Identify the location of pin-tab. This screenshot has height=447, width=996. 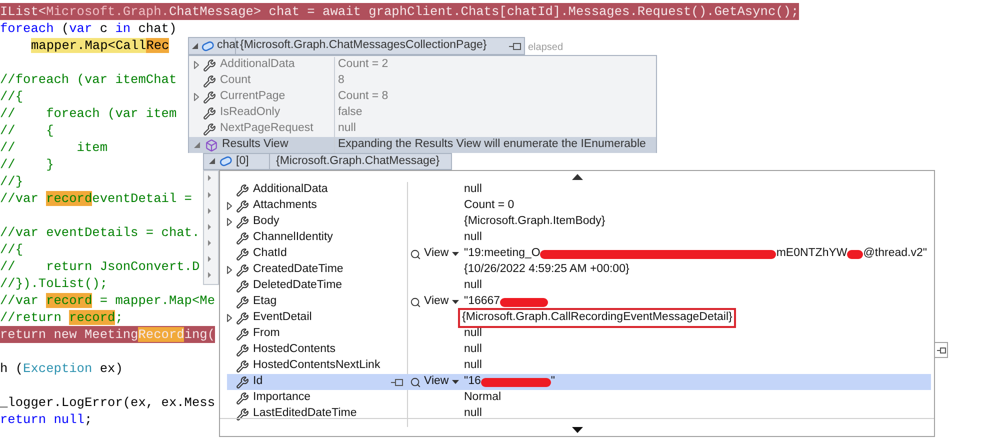
(941, 350).